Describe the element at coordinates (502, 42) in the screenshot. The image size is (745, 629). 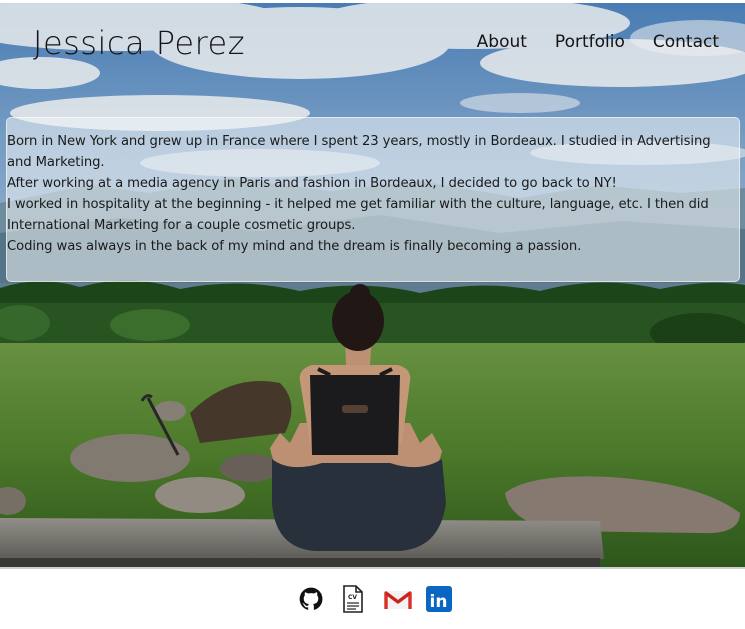
I see `nav-link-about: About` at that location.